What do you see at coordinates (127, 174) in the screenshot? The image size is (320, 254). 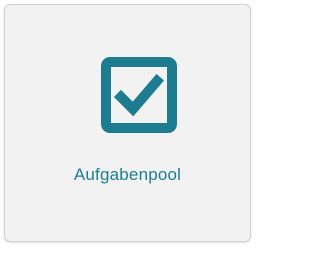 I see `tile-label: Aufgabenpool` at bounding box center [127, 174].